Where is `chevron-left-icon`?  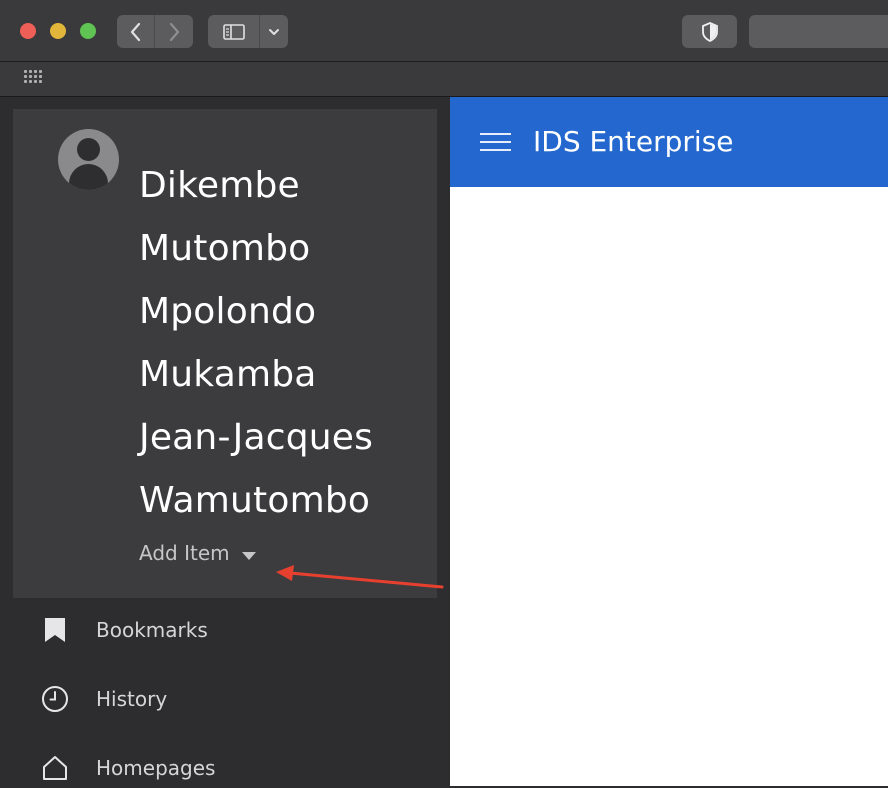 chevron-left-icon is located at coordinates (135, 31).